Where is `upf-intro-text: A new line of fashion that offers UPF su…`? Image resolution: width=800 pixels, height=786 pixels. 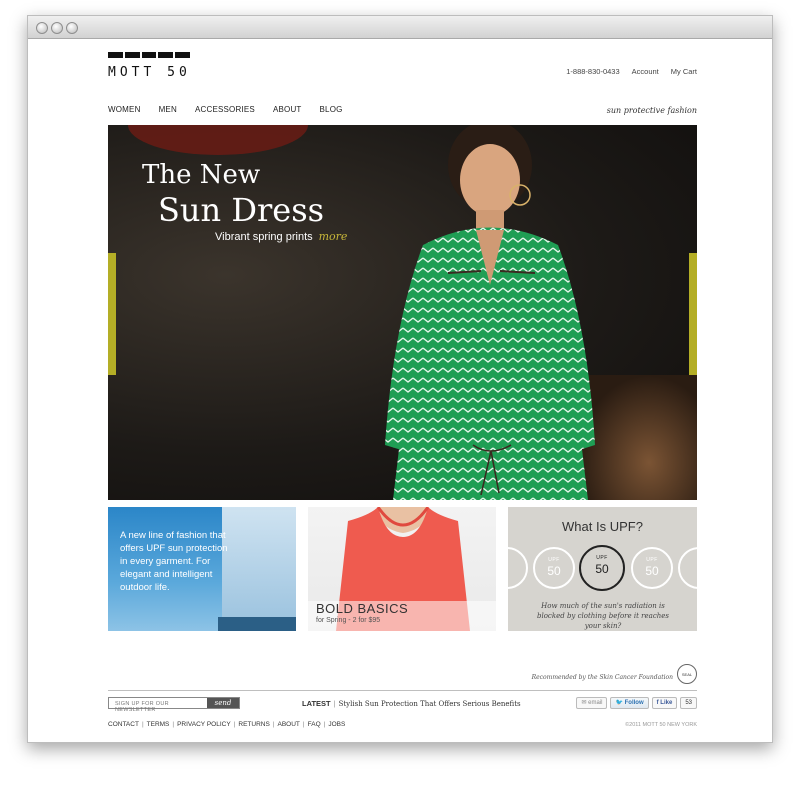 upf-intro-text: A new line of fashion that offers UPF su… is located at coordinates (174, 561).